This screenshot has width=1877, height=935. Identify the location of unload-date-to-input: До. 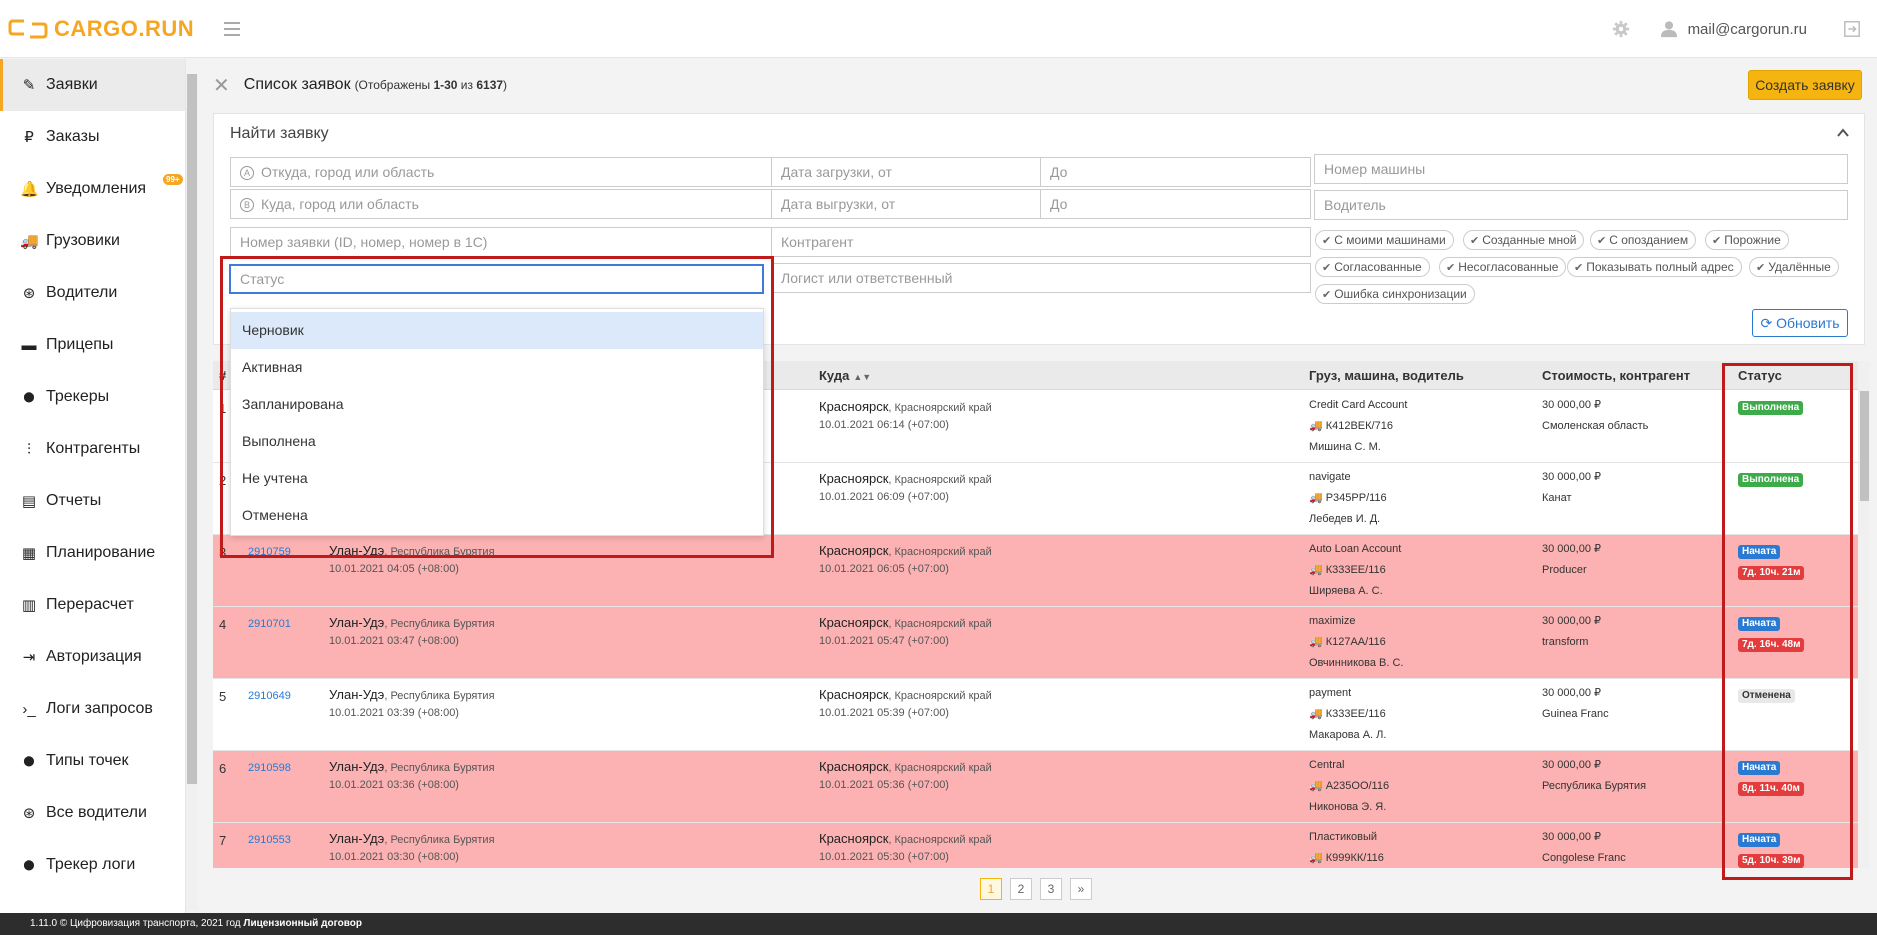
(1175, 204).